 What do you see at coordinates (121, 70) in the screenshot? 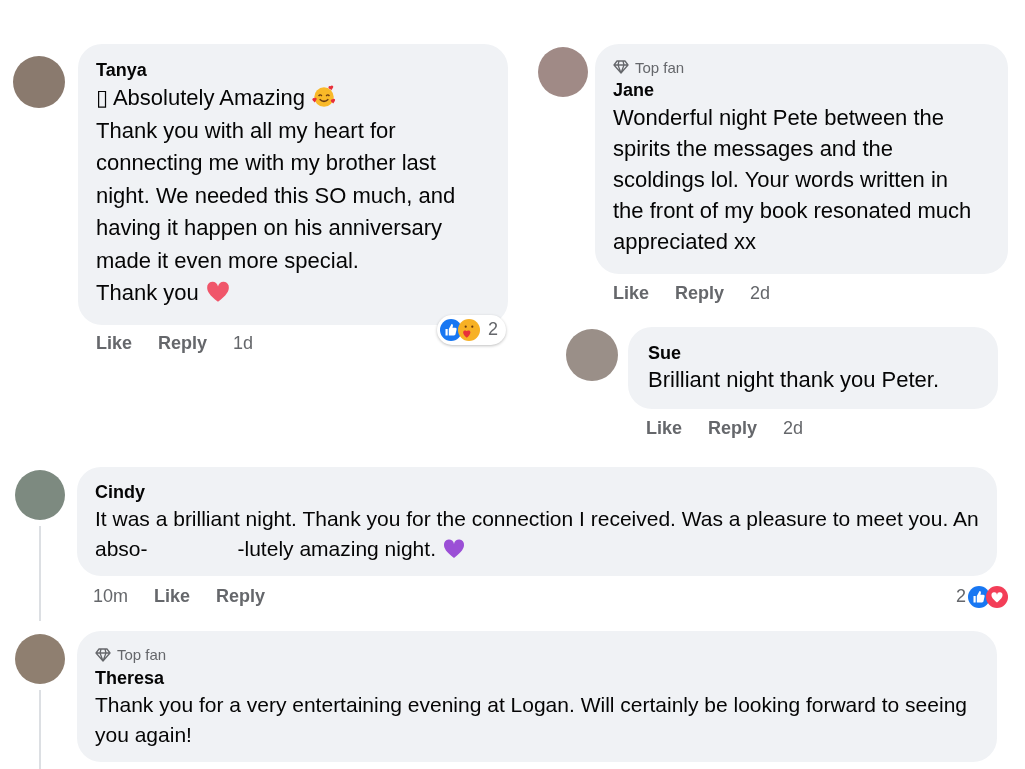
I see `author-name: Tanya` at bounding box center [121, 70].